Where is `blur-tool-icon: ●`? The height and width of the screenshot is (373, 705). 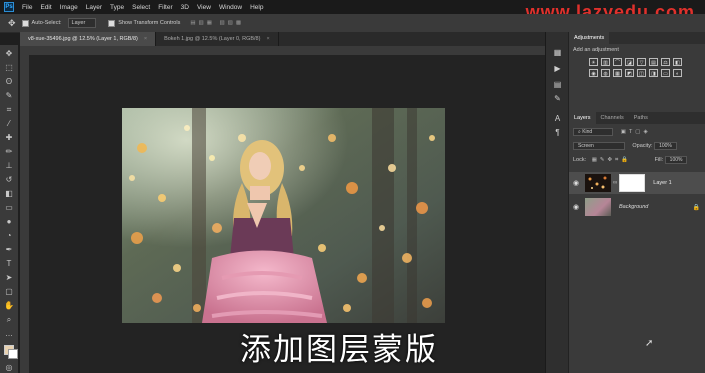
blur-tool-icon: ● is located at coordinates (9, 222).